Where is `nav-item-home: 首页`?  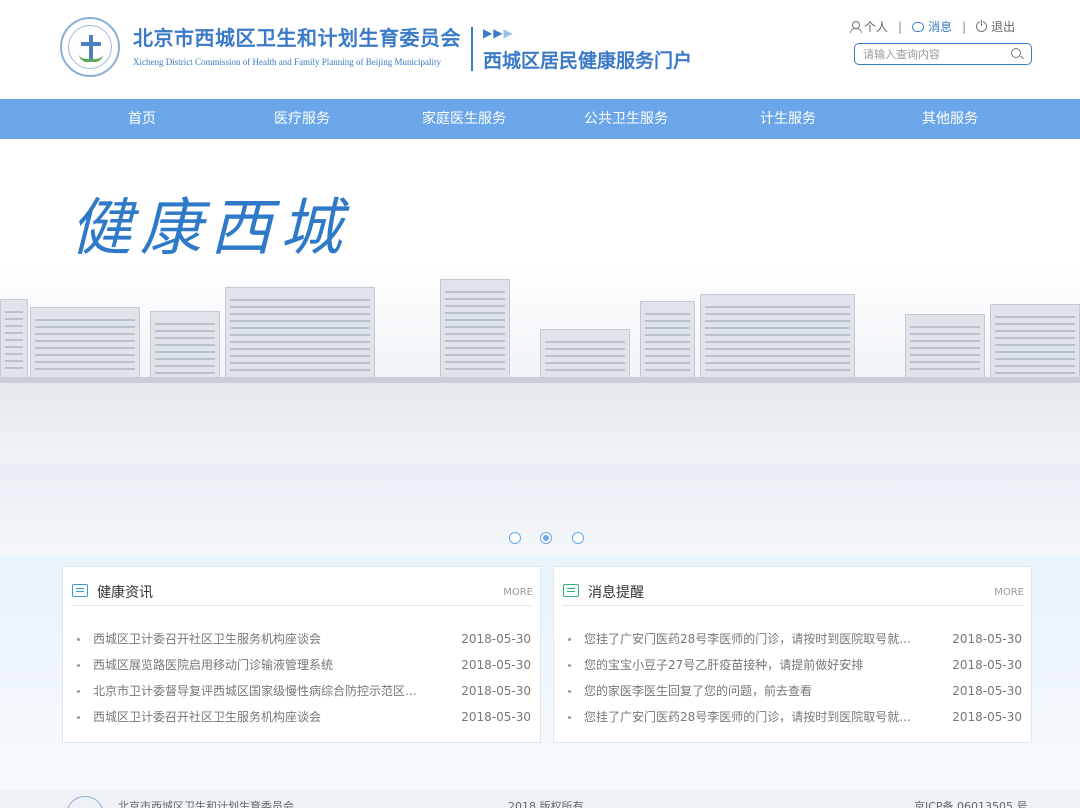
nav-item-home: 首页 is located at coordinates (142, 119).